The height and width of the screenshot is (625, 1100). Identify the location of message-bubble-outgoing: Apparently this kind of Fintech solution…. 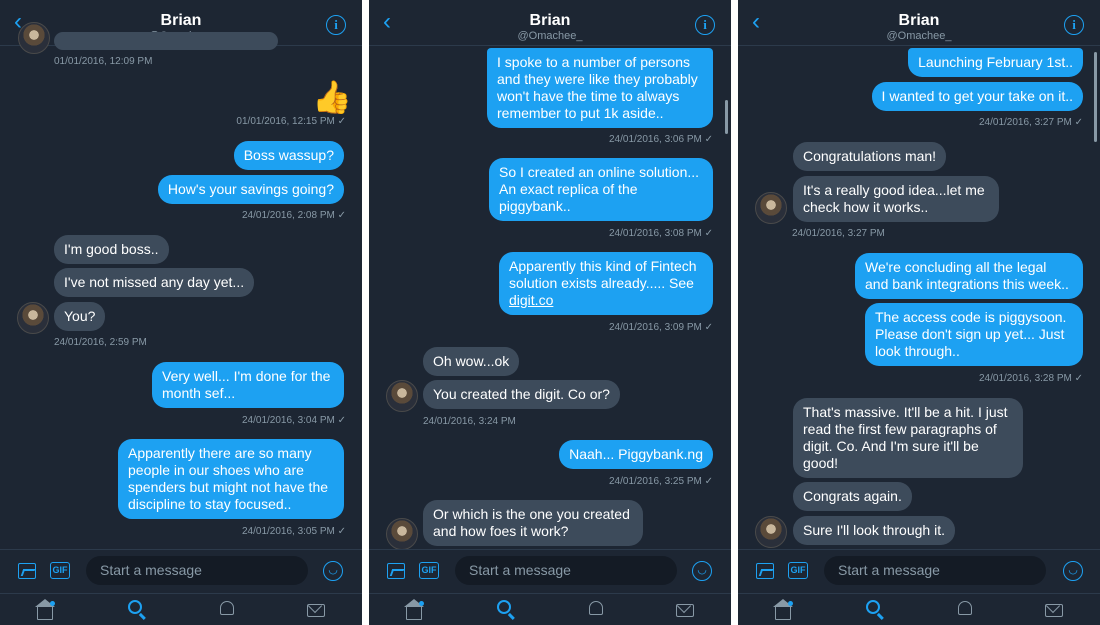
(606, 283).